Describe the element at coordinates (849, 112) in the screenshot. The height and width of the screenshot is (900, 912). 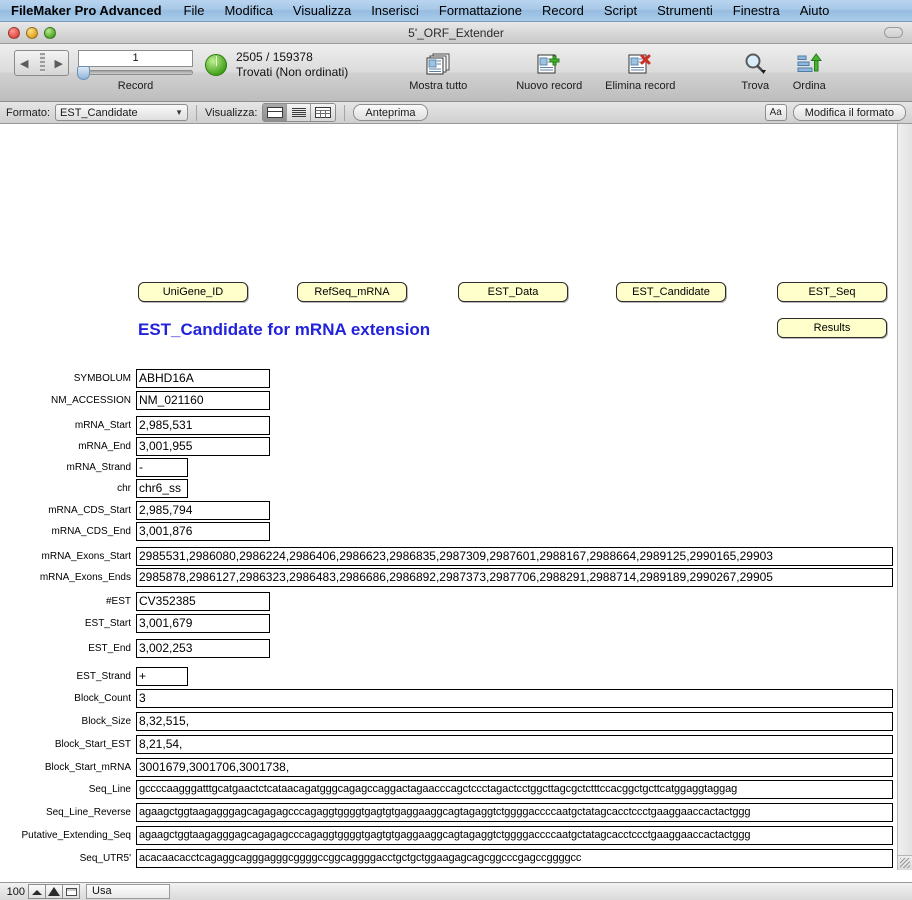
I see `edit-layout-button: Modifica il formato` at that location.